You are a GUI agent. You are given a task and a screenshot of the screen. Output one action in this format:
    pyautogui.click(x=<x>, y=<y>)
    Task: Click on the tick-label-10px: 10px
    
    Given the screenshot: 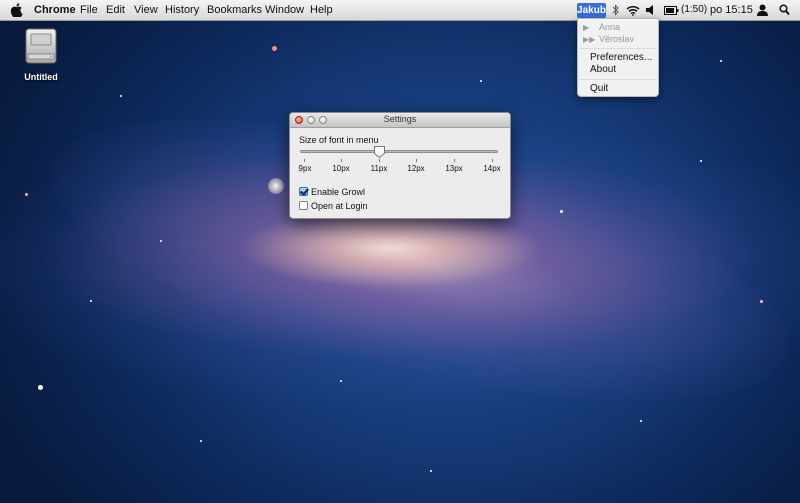 What is the action you would take?
    pyautogui.click(x=341, y=168)
    